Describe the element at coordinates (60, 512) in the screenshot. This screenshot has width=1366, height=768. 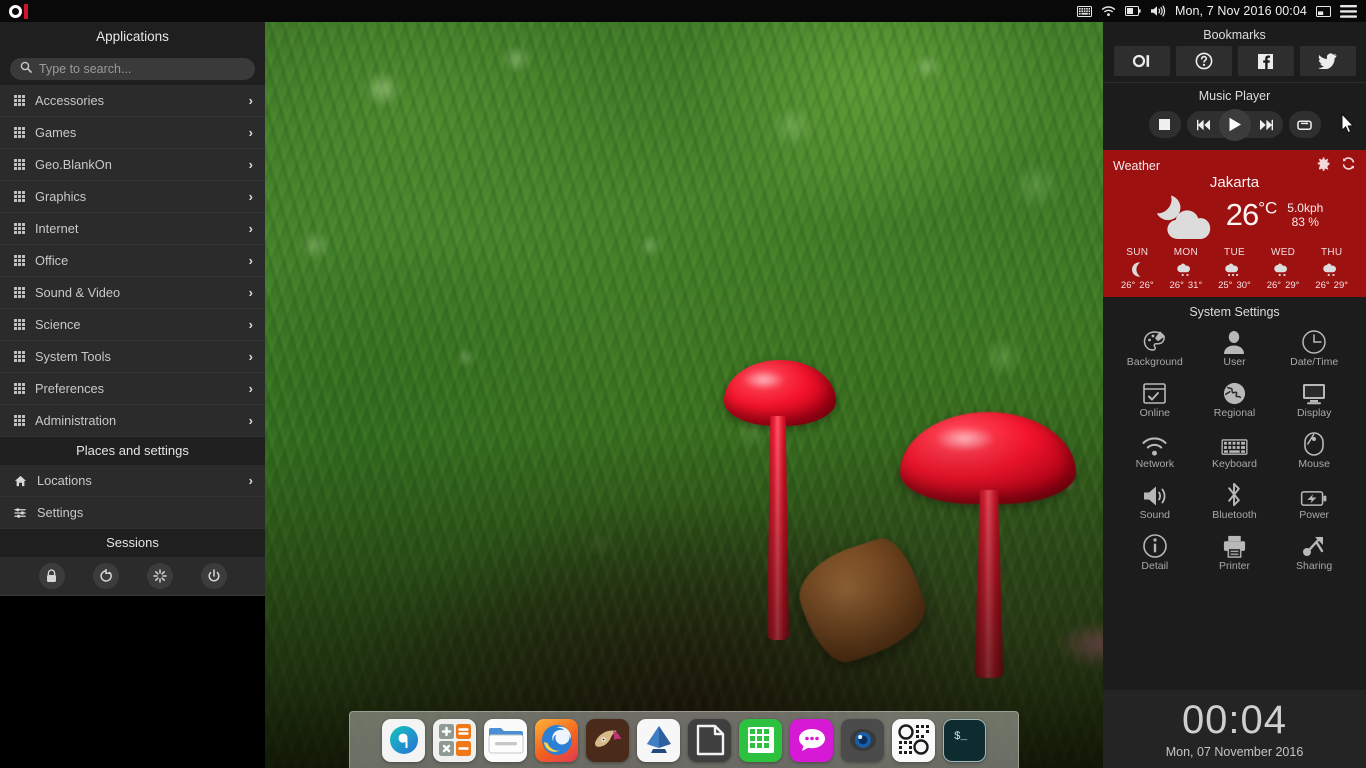
I see `places-item-label: Settings` at that location.